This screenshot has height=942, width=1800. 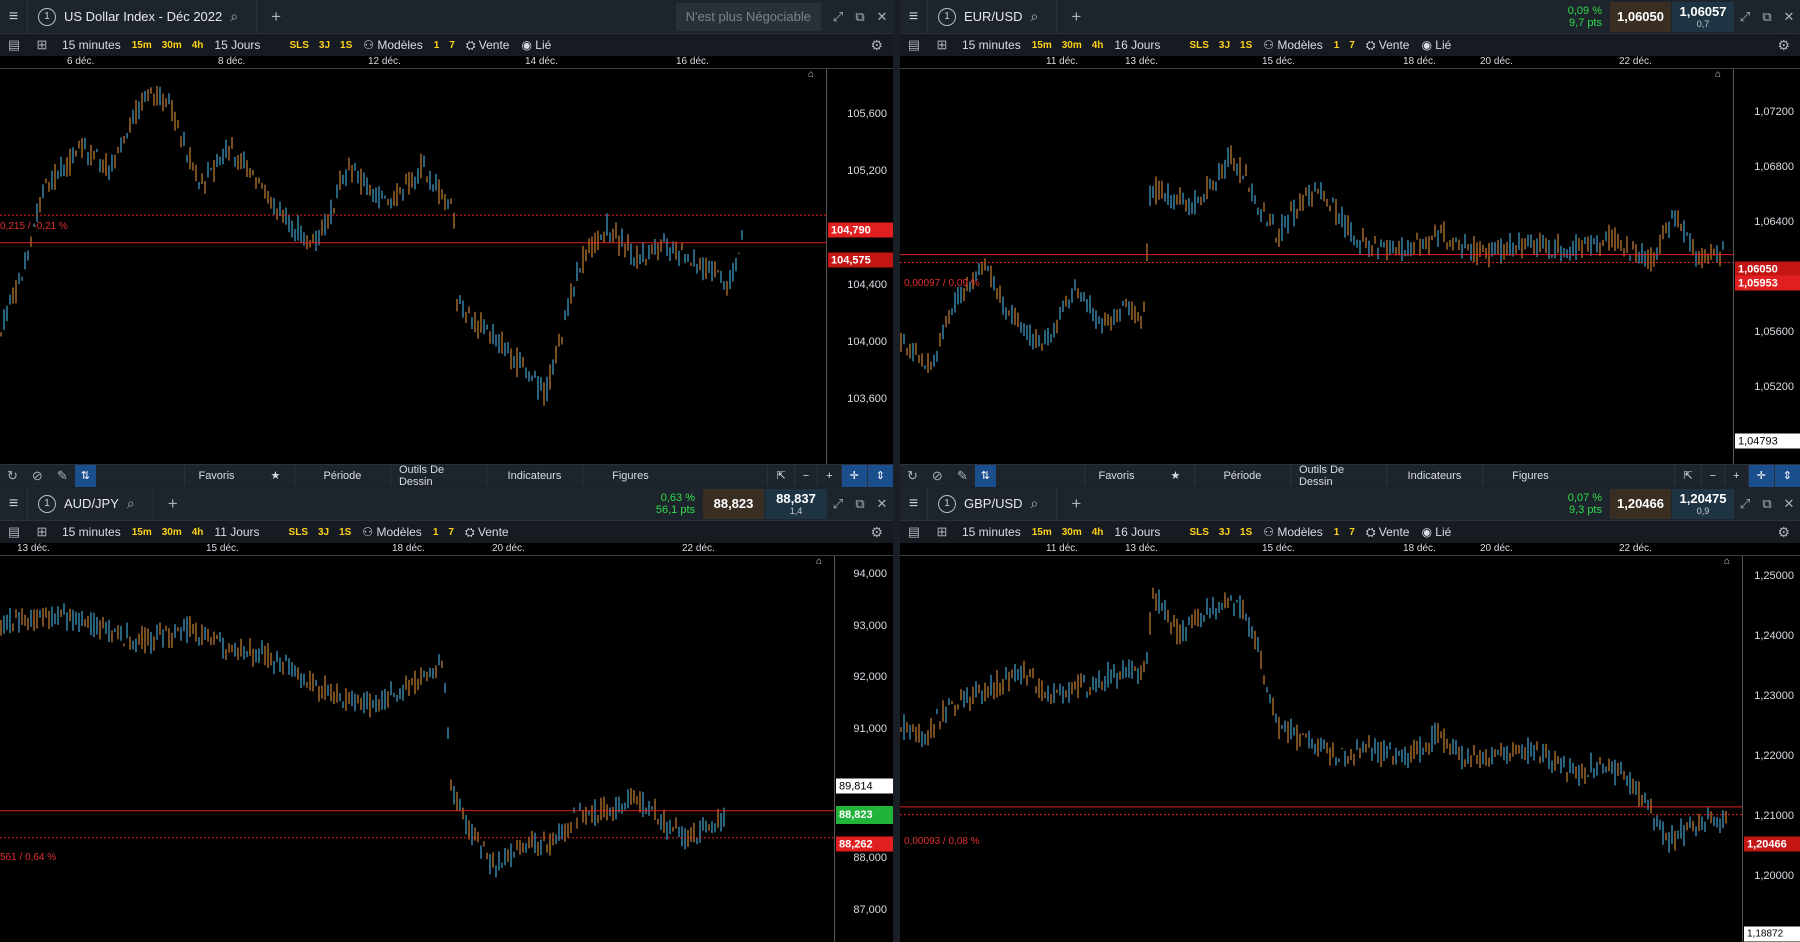 What do you see at coordinates (1703, 16) in the screenshot?
I see `buy-price-button: 1,06057 0,7` at bounding box center [1703, 16].